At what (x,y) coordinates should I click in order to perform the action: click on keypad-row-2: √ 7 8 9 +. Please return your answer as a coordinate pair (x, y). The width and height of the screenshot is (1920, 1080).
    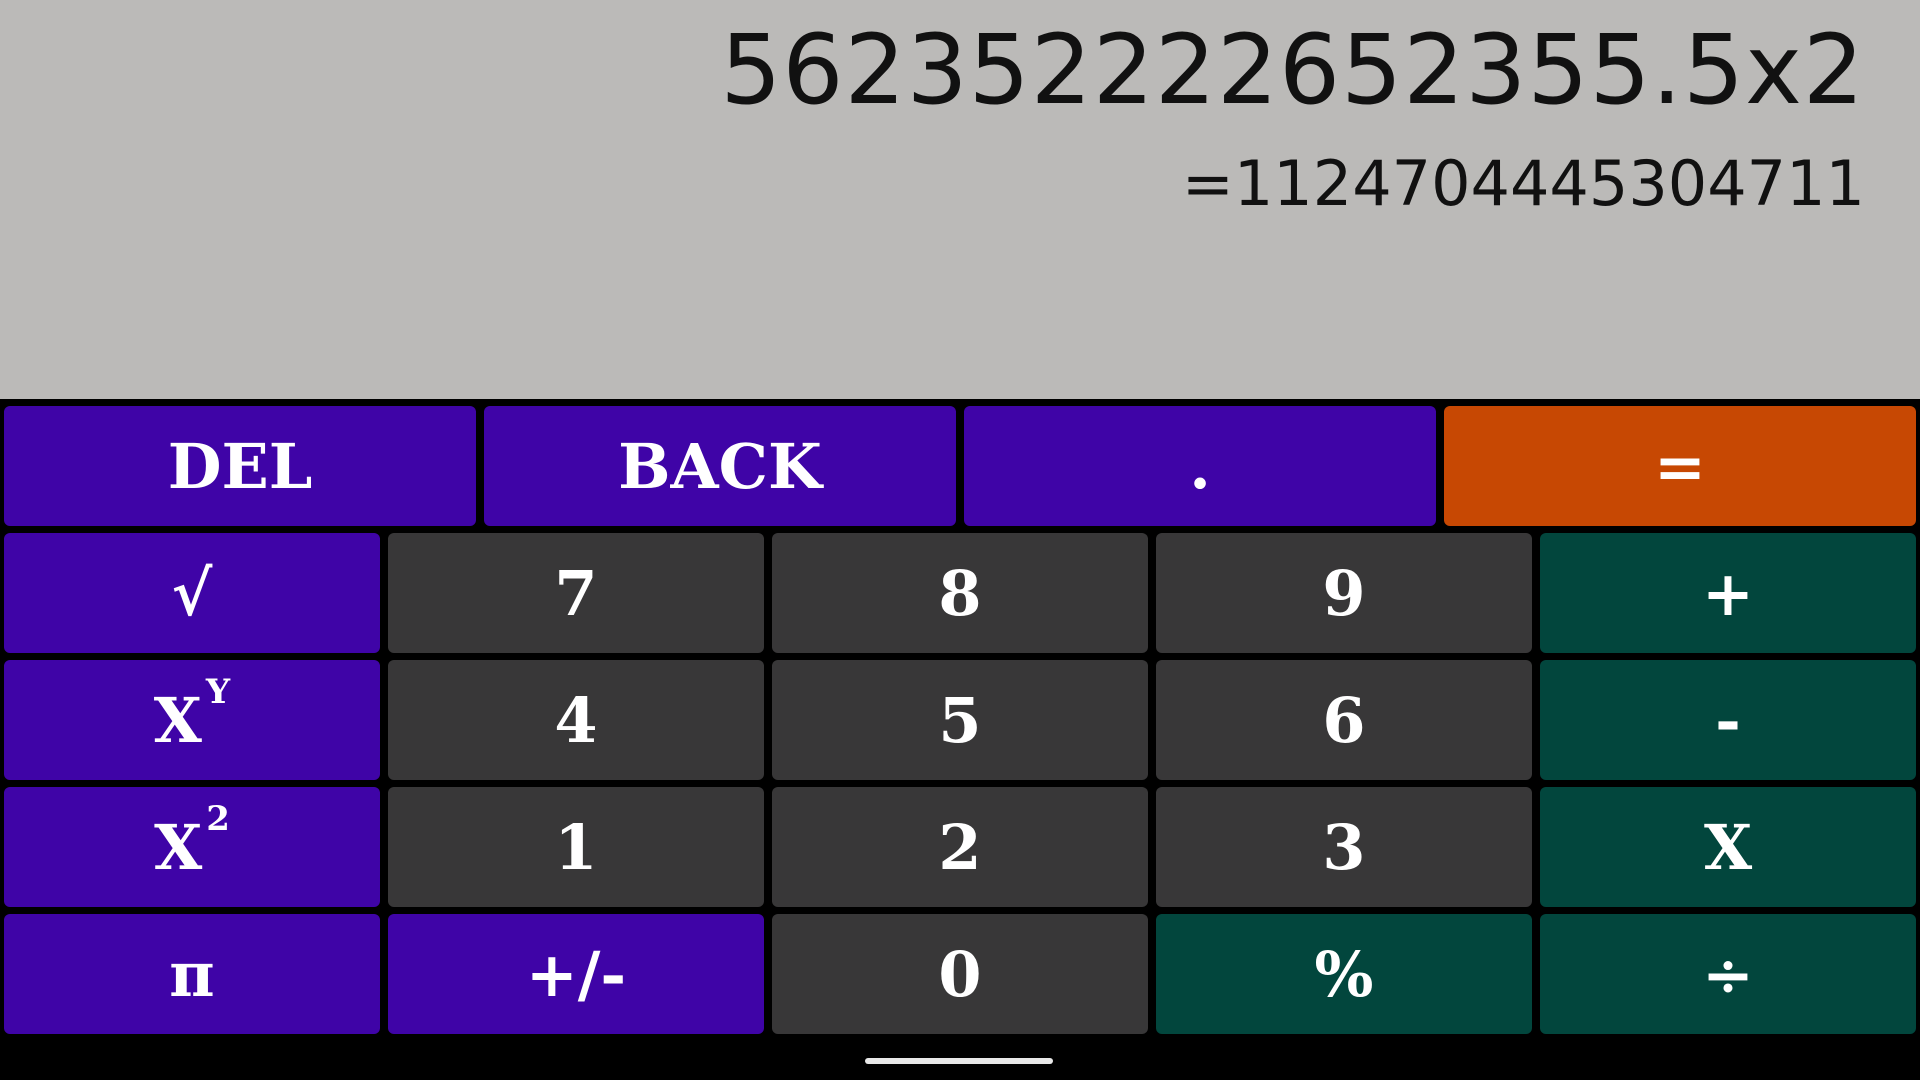
    Looking at the image, I should click on (960, 594).